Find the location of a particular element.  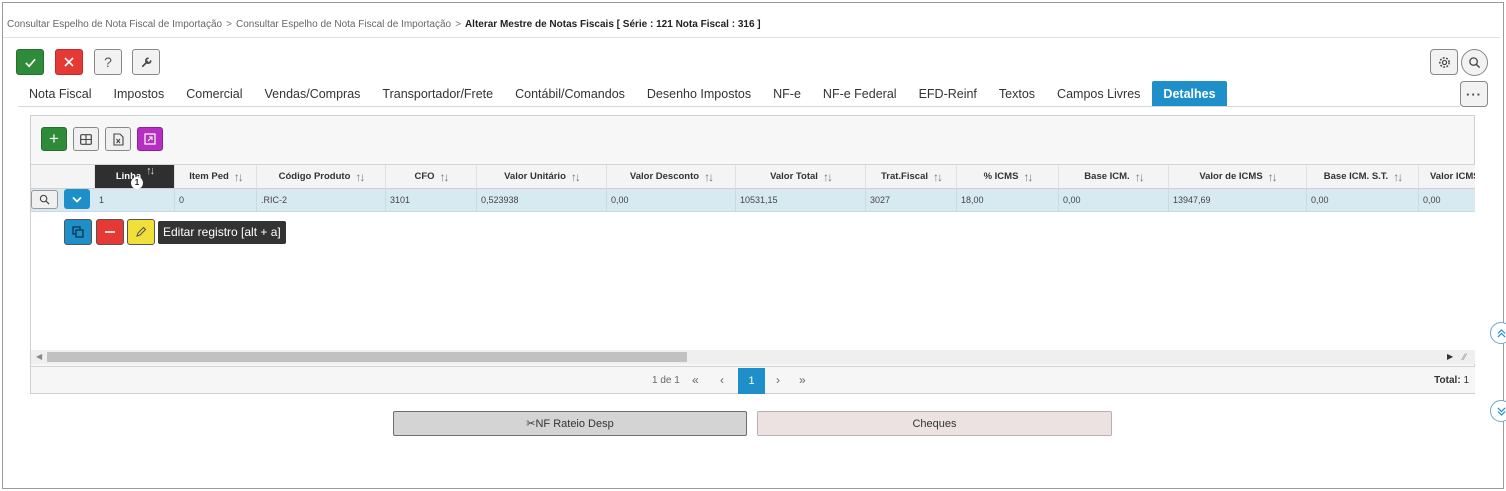

tab-contabil-comandos: Contábil/Comandos is located at coordinates (570, 94).